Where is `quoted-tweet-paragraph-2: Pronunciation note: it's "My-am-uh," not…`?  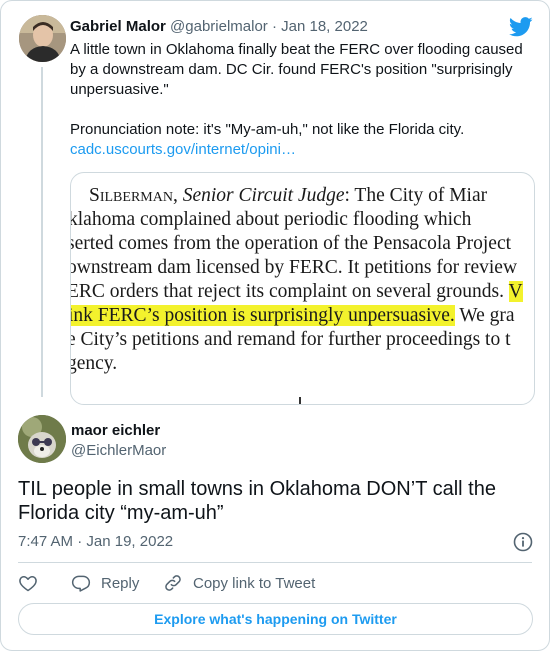 quoted-tweet-paragraph-2: Pronunciation note: it's "My-am-uh," not… is located at coordinates (267, 129).